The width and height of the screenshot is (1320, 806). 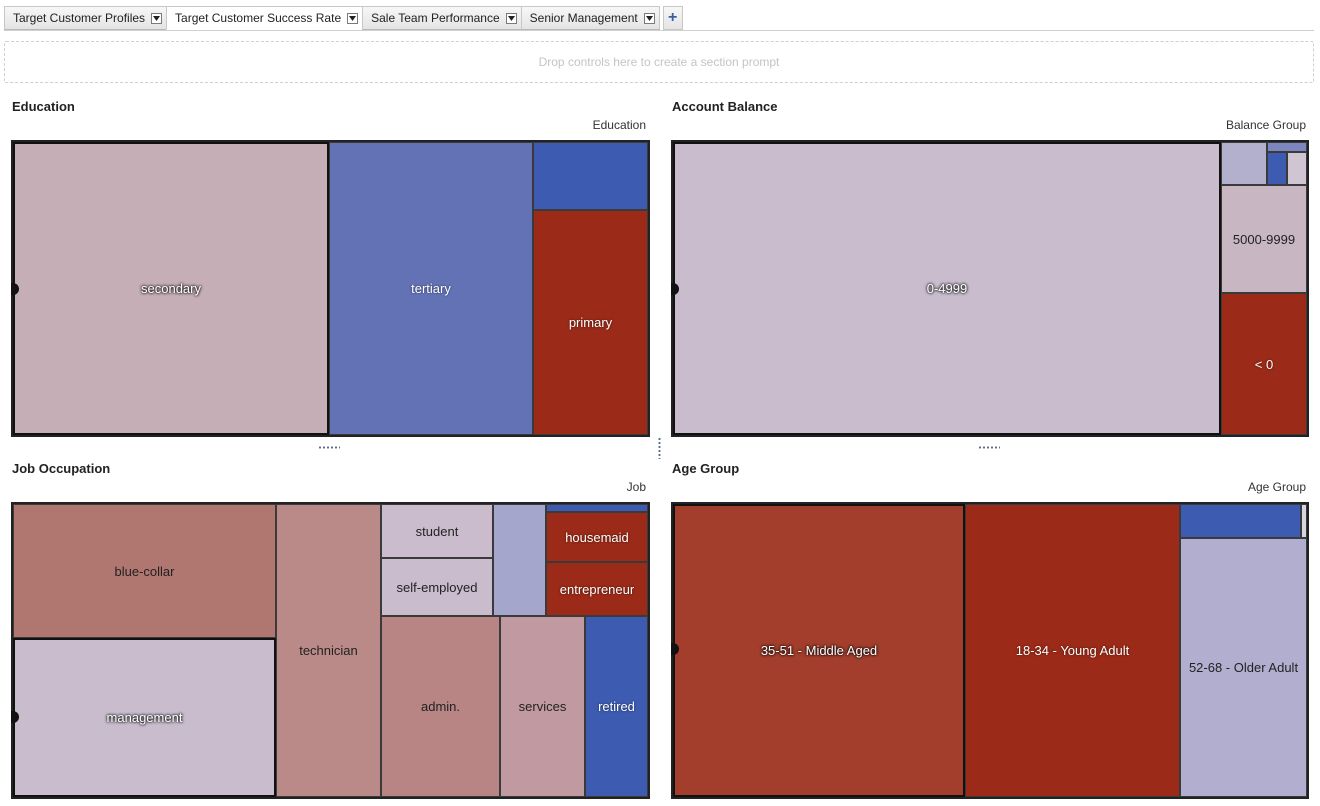 I want to click on tile-balance-group-c, so click(x=1277, y=168).